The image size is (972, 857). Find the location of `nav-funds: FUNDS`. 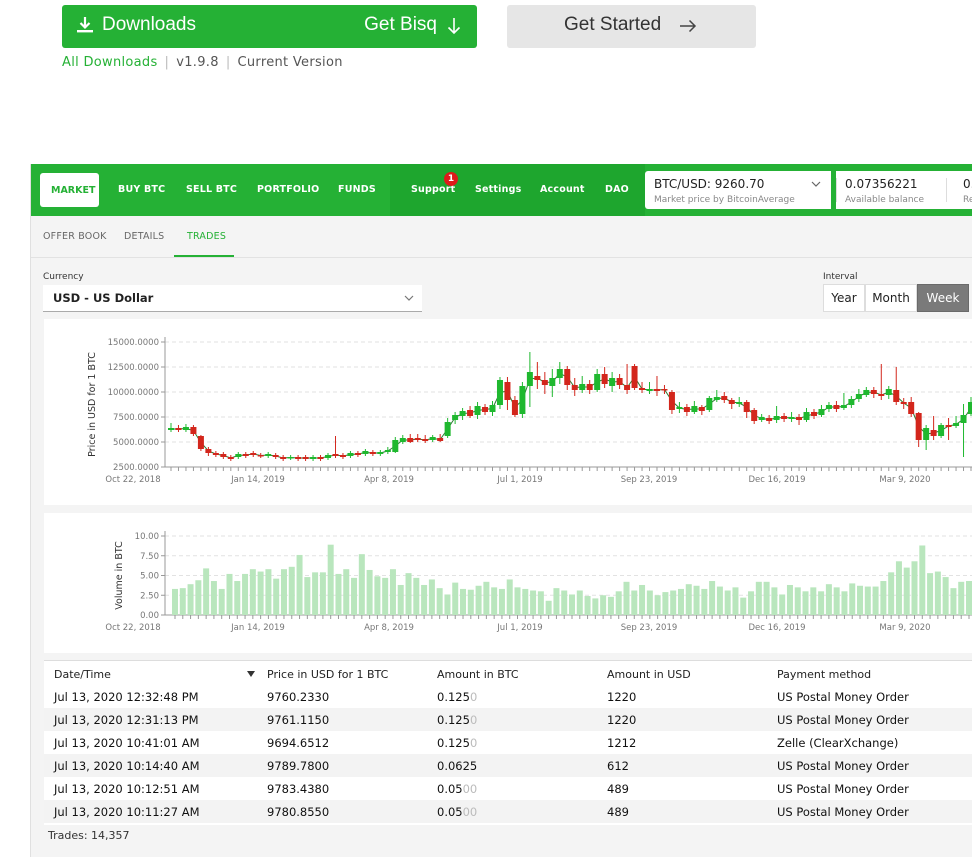

nav-funds: FUNDS is located at coordinates (357, 189).